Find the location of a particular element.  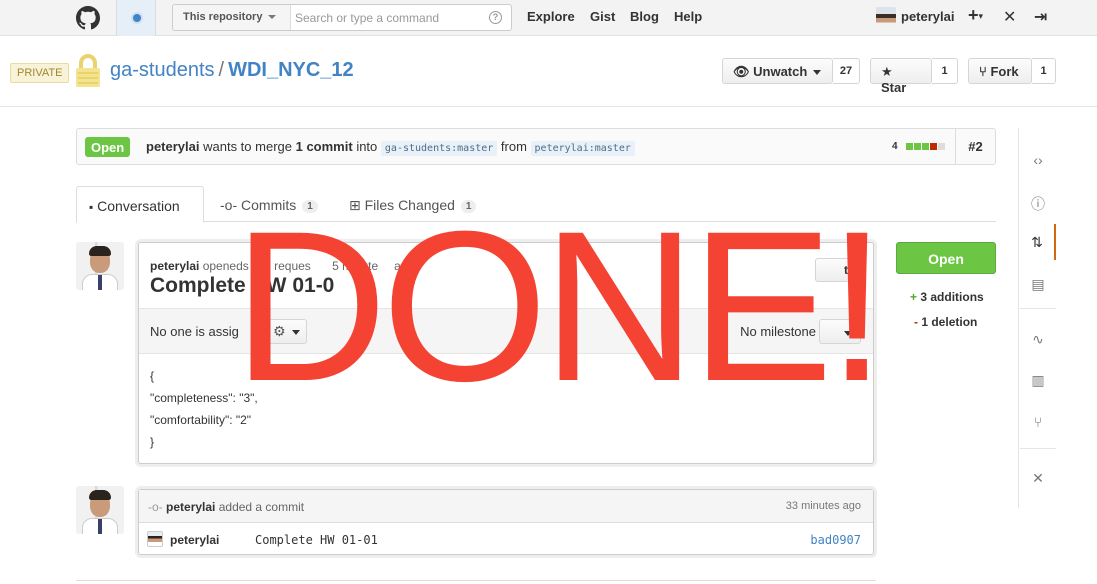

star-button: ★ Star is located at coordinates (901, 76).